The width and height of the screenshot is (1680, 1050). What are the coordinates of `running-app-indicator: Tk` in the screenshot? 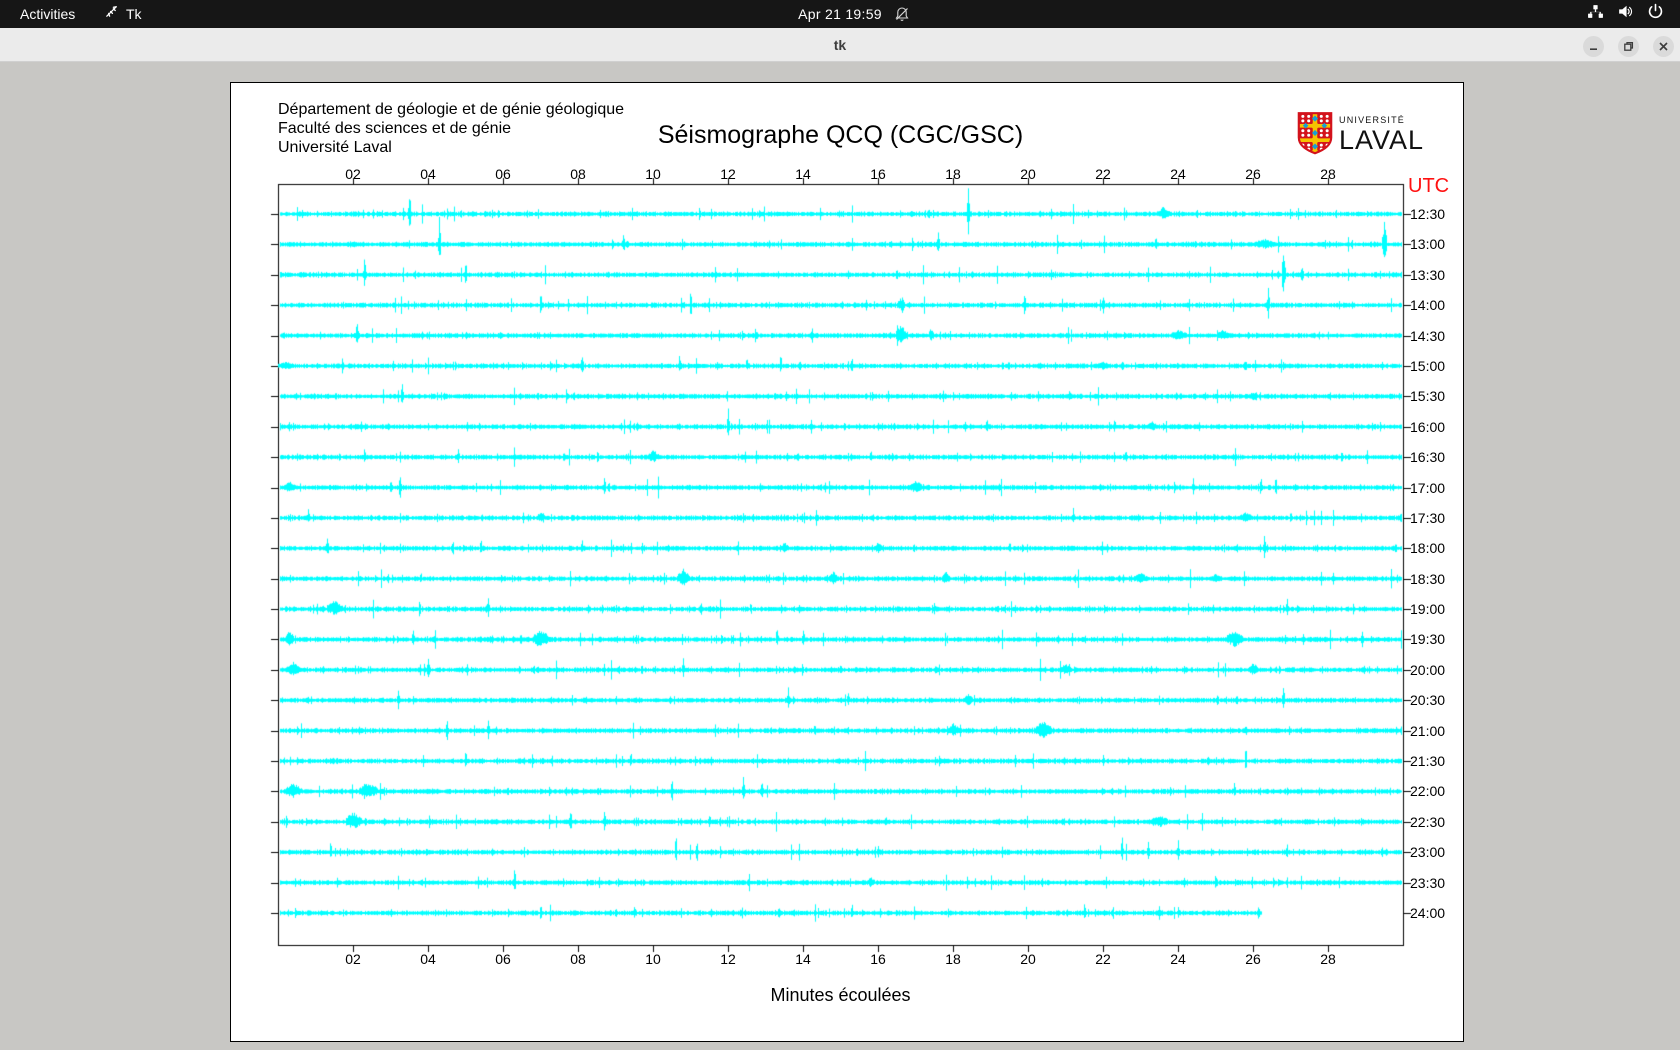 It's located at (123, 14).